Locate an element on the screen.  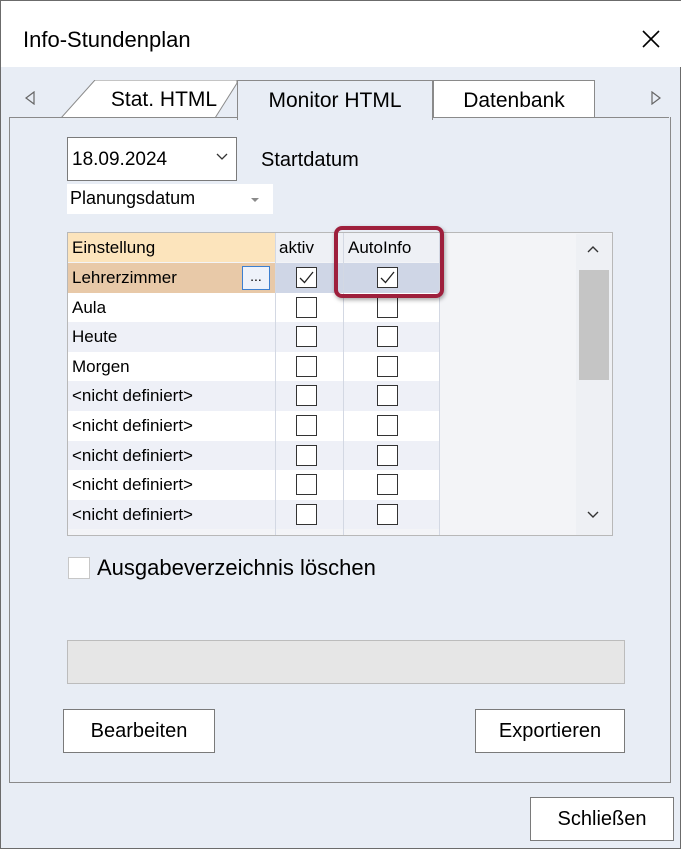
tab-monitor-html-label: Monitor HTML is located at coordinates (335, 100).